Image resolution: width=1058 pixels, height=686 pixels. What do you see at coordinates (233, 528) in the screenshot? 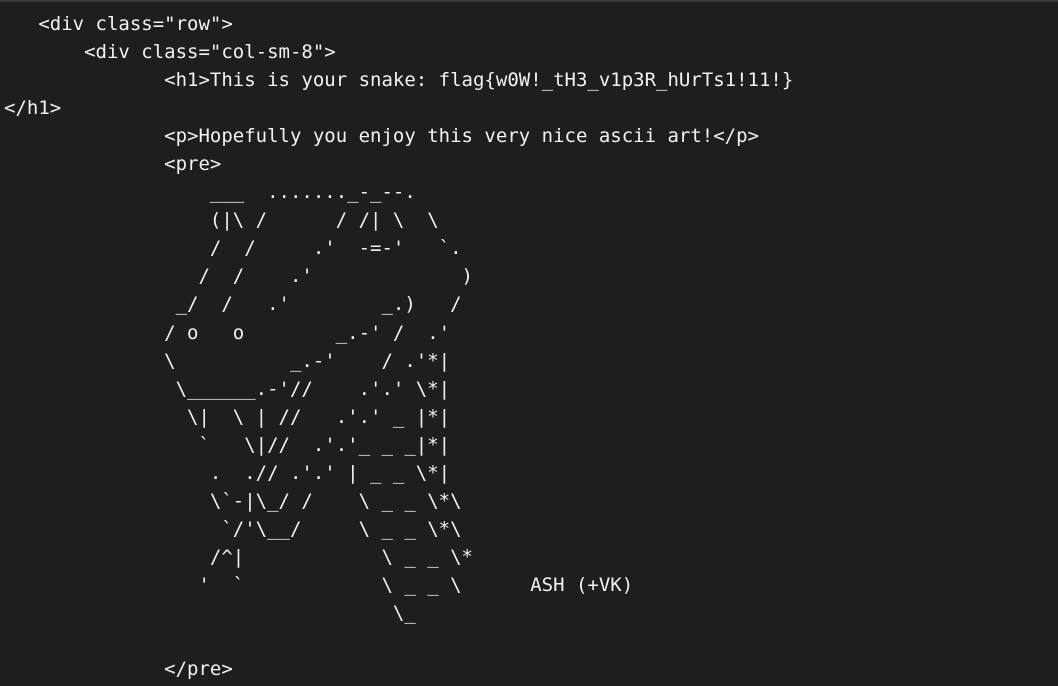
I see `ascii-art-line: `/'\__/ \ _ _ \*\` at bounding box center [233, 528].